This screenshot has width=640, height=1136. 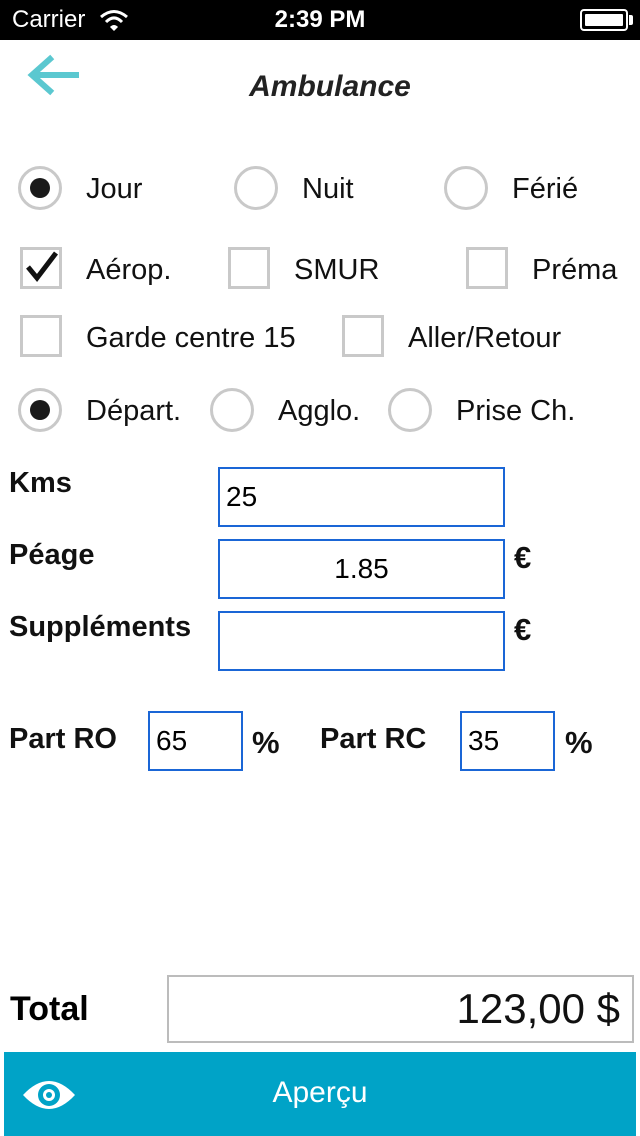 What do you see at coordinates (52, 555) in the screenshot?
I see `peage-label: Péage` at bounding box center [52, 555].